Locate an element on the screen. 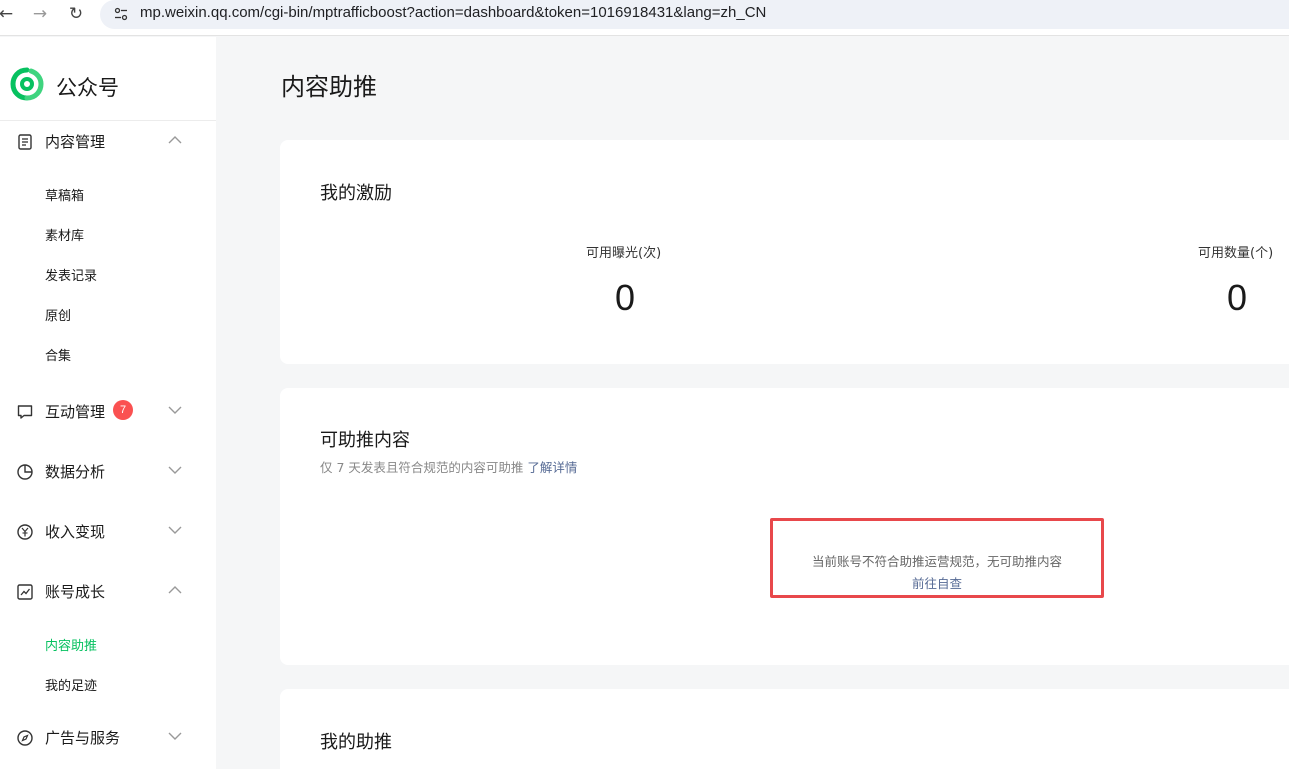 The height and width of the screenshot is (769, 1289). menu-label: 收入变现 is located at coordinates (75, 532).